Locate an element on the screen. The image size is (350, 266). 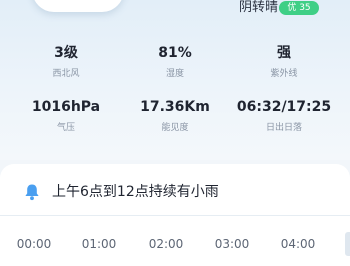
stat-pressure: 1016hPa 气压 is located at coordinates (66, 116).